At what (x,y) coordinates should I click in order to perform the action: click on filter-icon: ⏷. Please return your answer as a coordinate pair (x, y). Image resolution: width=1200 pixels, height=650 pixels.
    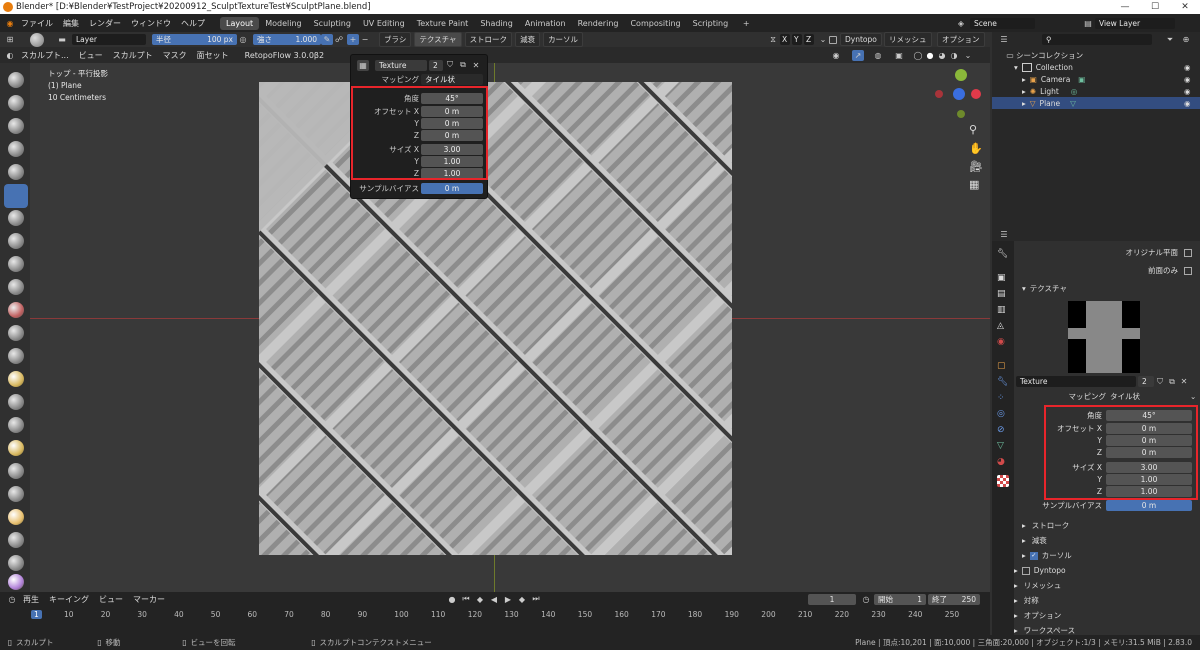
    Looking at the image, I should click on (1170, 39).